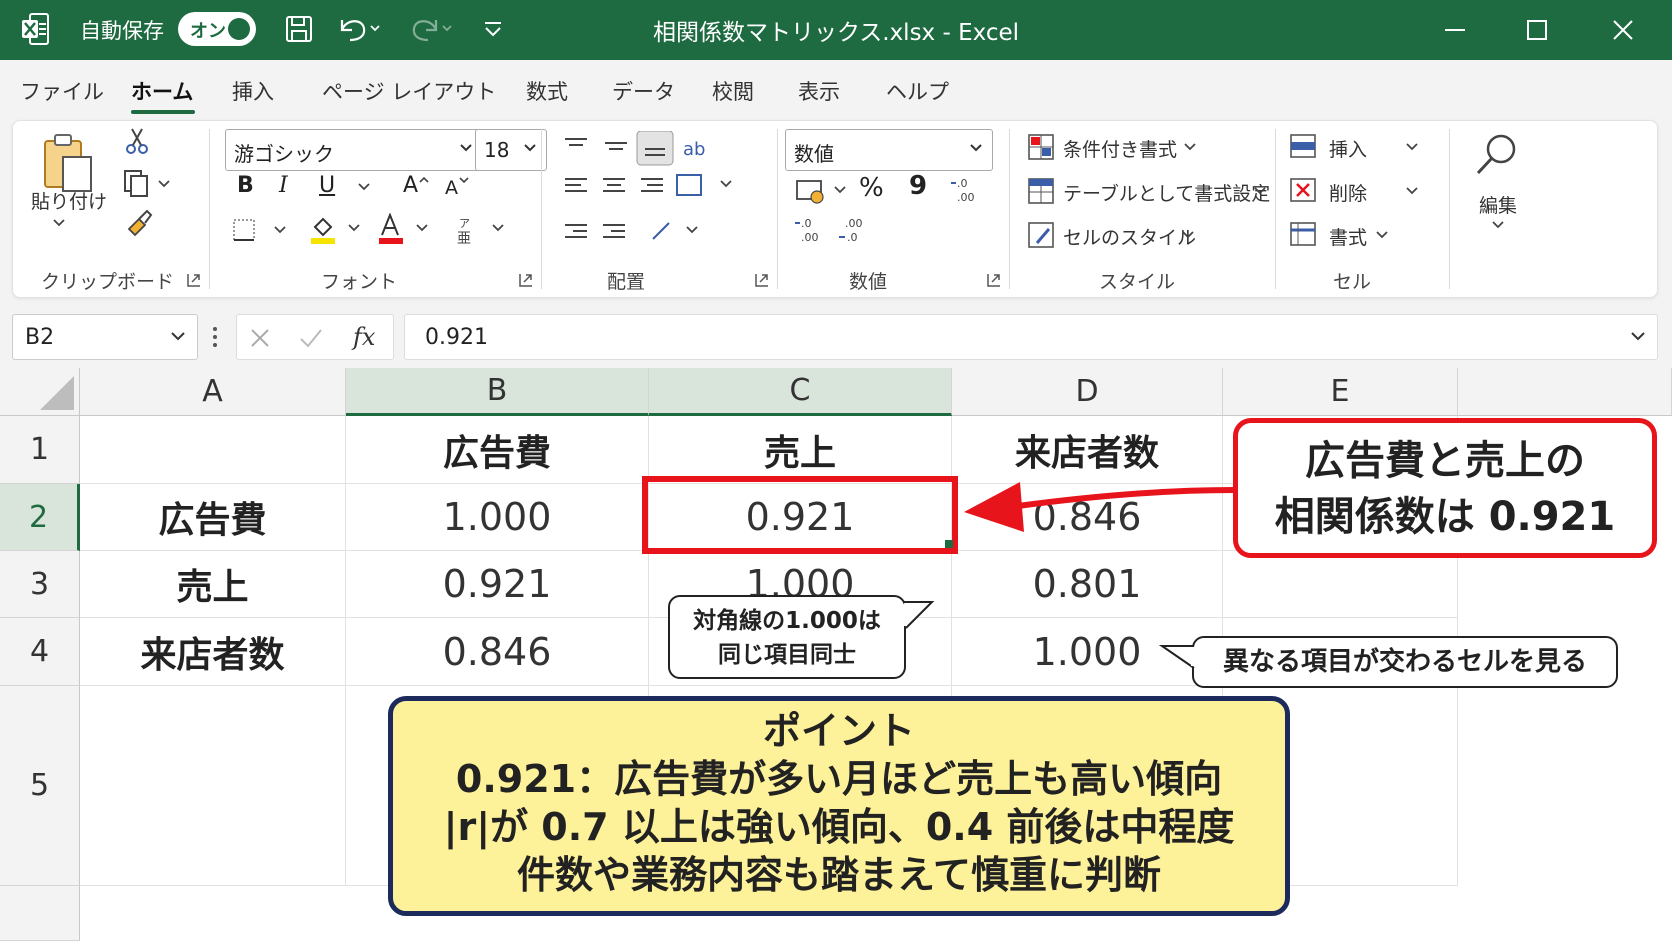 The height and width of the screenshot is (941, 1672). I want to click on tab-help: ヘルプ, so click(917, 91).